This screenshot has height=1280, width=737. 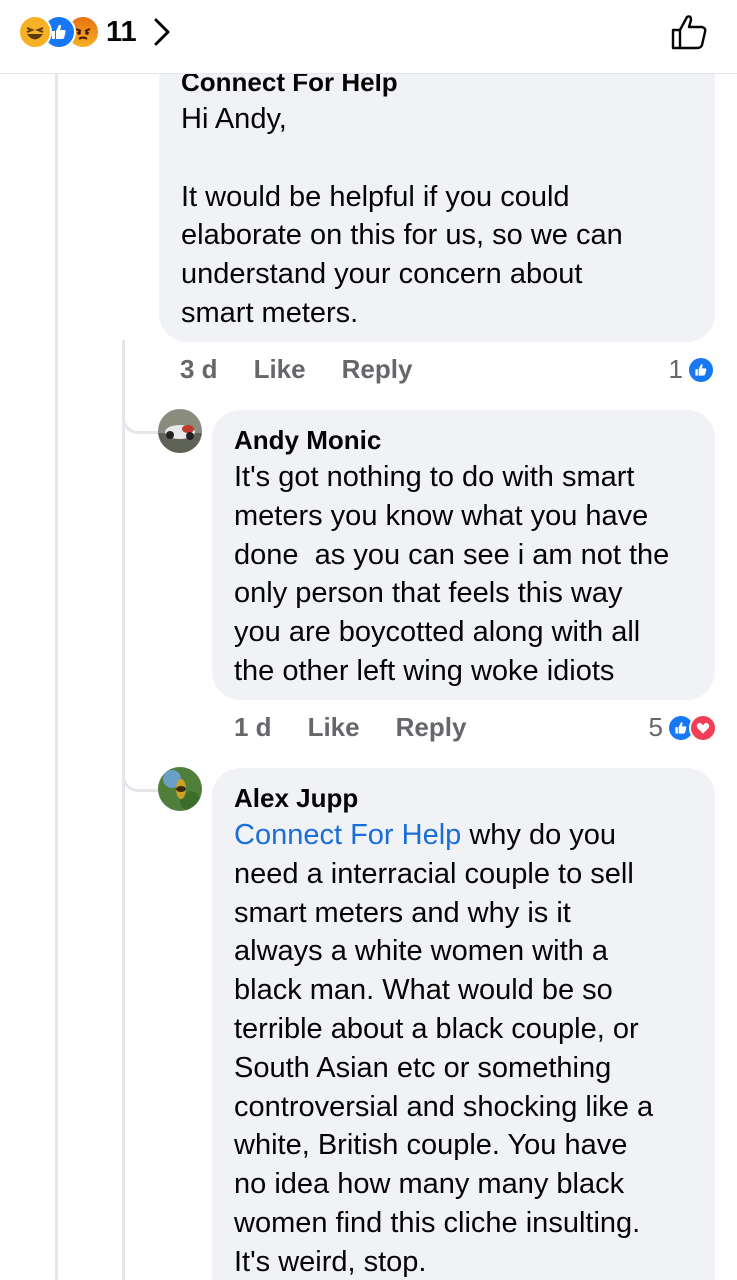 I want to click on comment-reaction-count: 1, so click(x=692, y=369).